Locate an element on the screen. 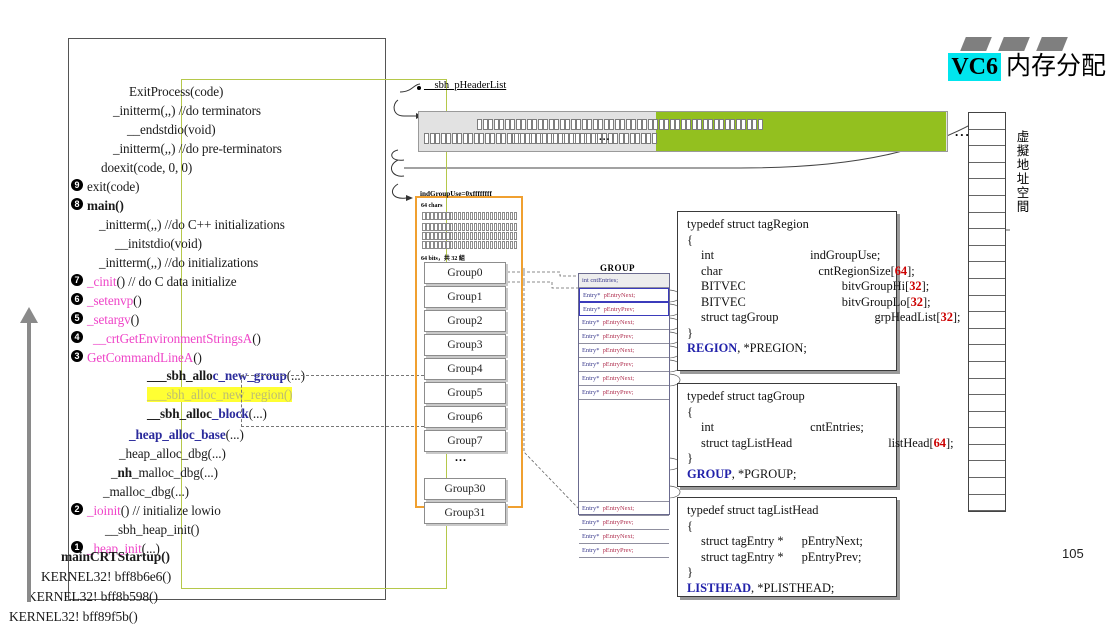  struct-field: char cntRegionSize[64]; is located at coordinates (808, 270).